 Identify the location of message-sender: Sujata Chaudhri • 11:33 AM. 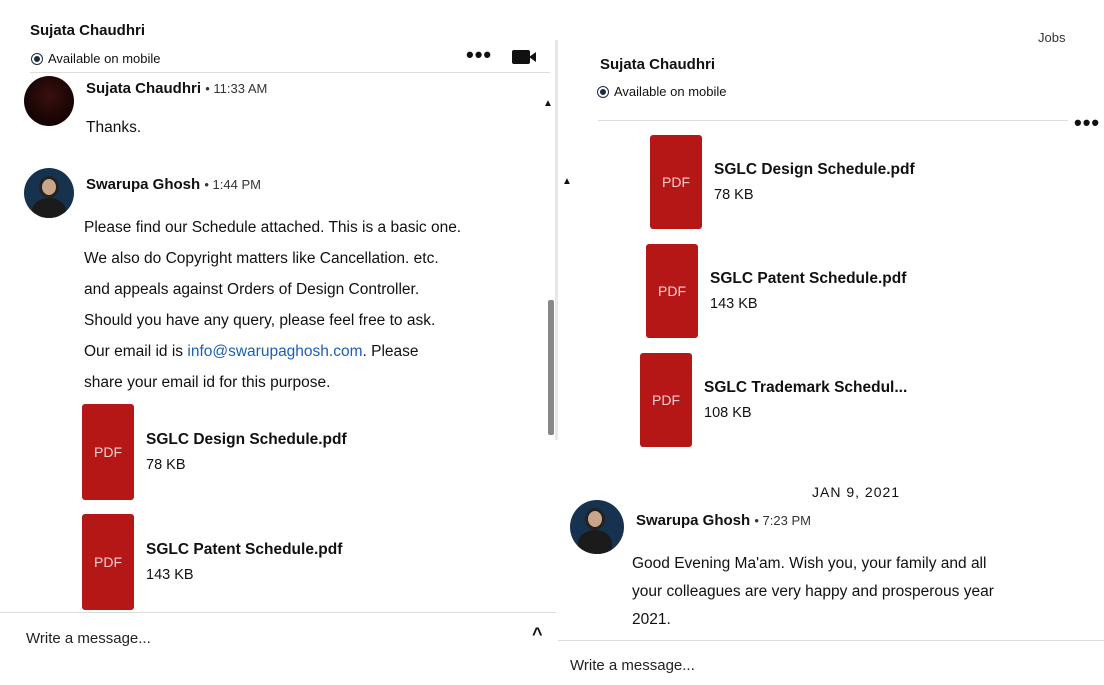
(177, 88).